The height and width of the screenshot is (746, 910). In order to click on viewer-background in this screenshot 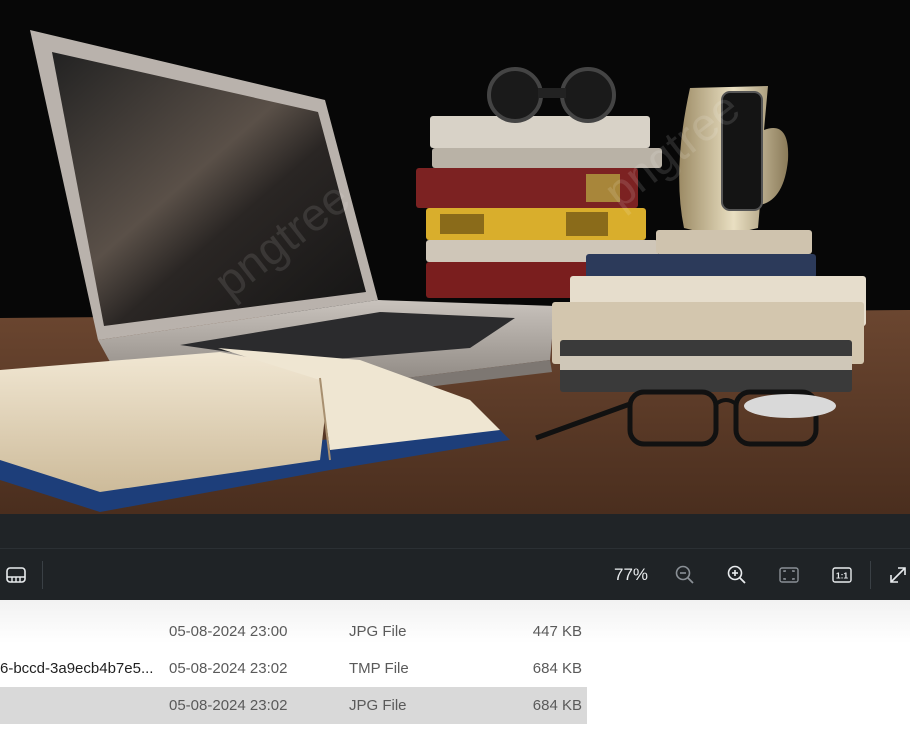, I will do `click(455, 531)`.